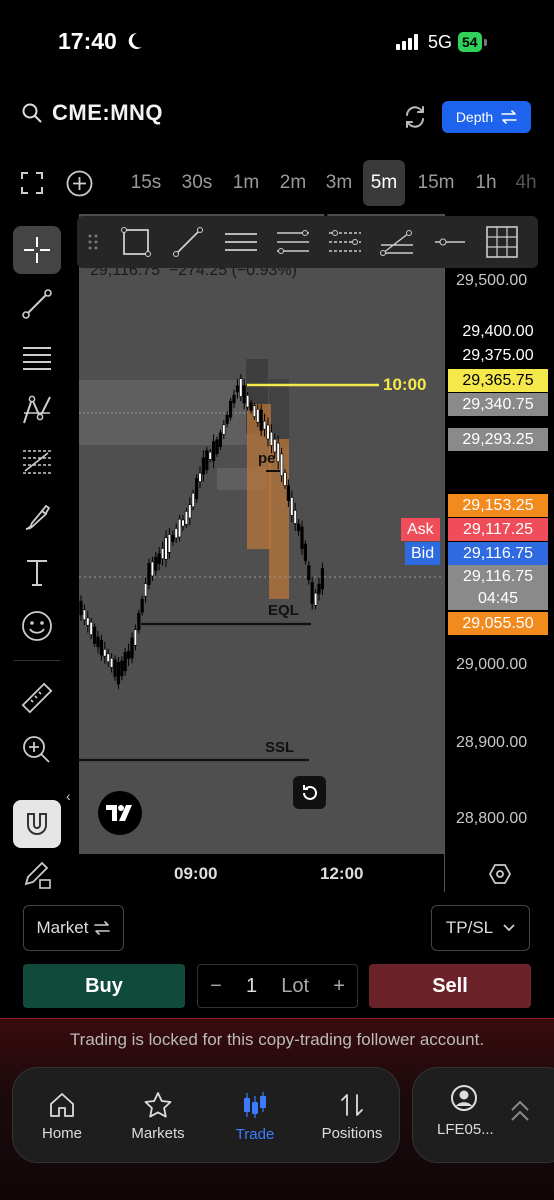  Describe the element at coordinates (37, 750) in the screenshot. I see `zoom-tool` at that location.